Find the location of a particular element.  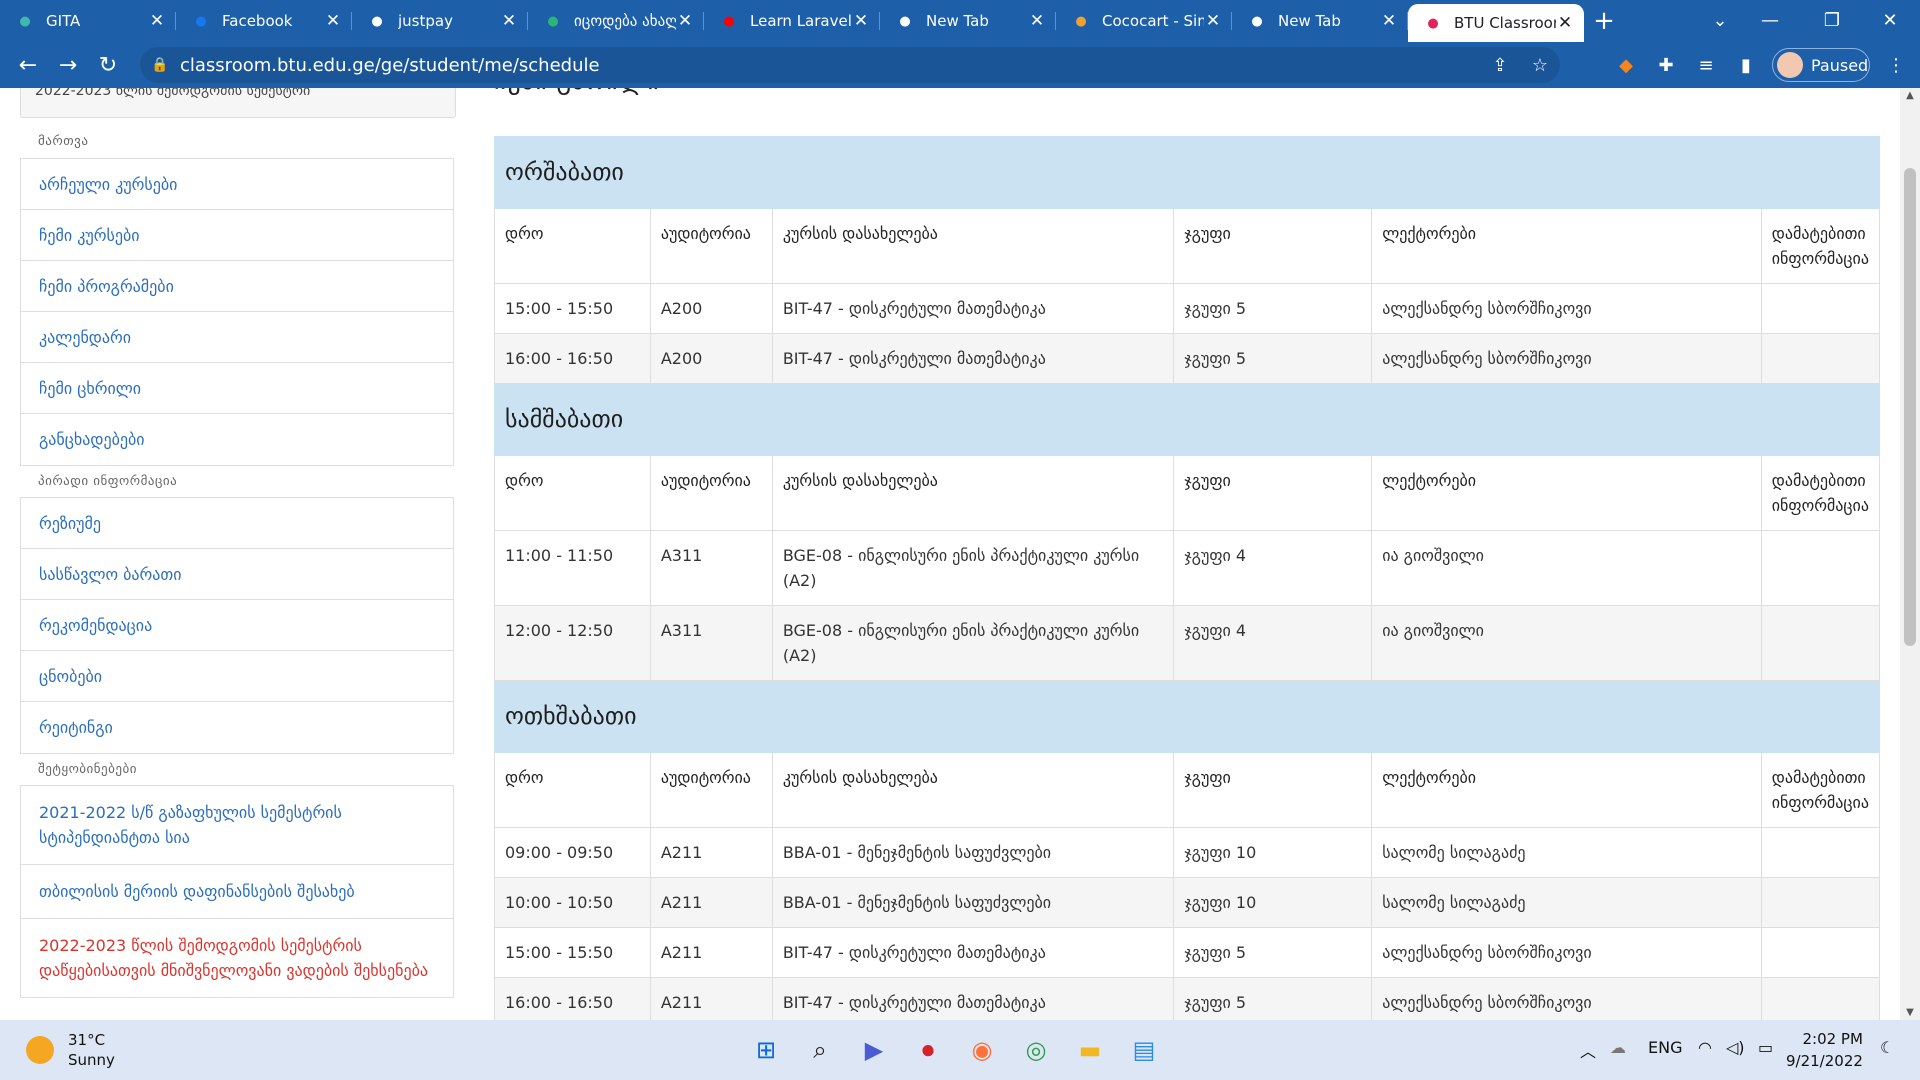

lock-icon: 🔒 is located at coordinates (160, 65).